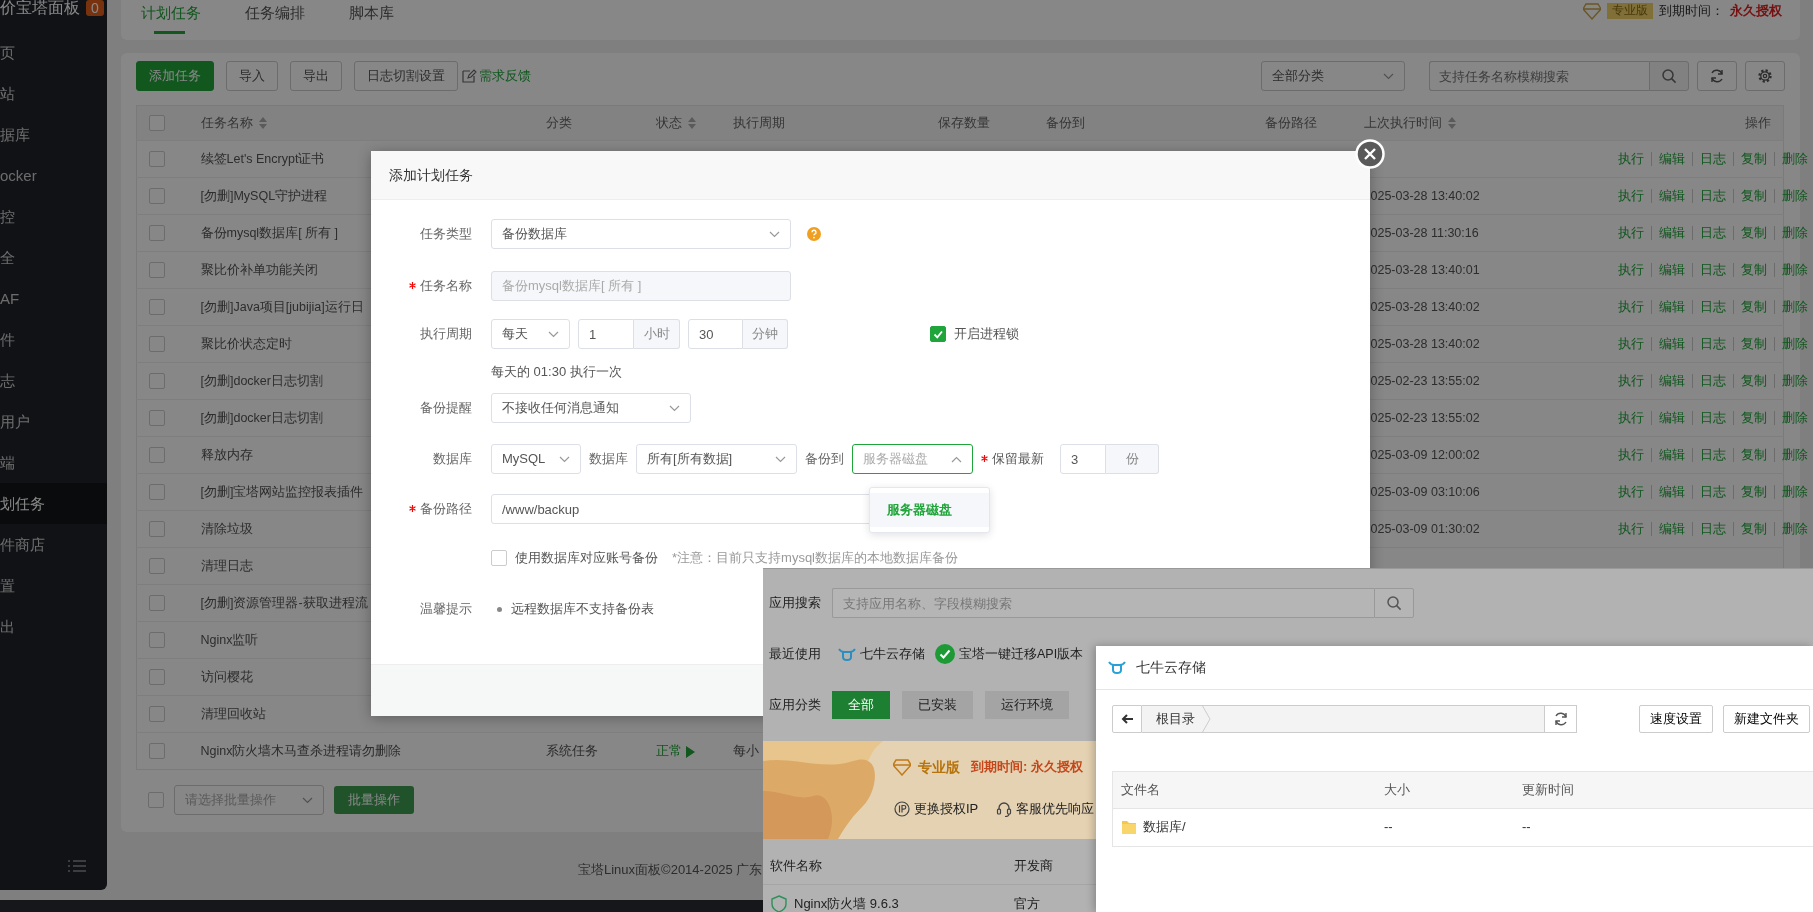 The image size is (1813, 912). What do you see at coordinates (1424, 232) in the screenshot?
I see `table-cell: 025-03-28 11:30:16` at bounding box center [1424, 232].